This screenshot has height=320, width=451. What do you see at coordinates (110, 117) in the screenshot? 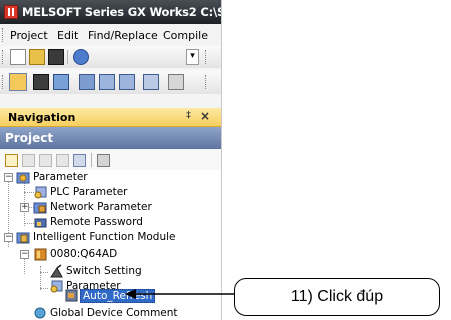
I see `navigation-header: Navigation ‡ ×` at bounding box center [110, 117].